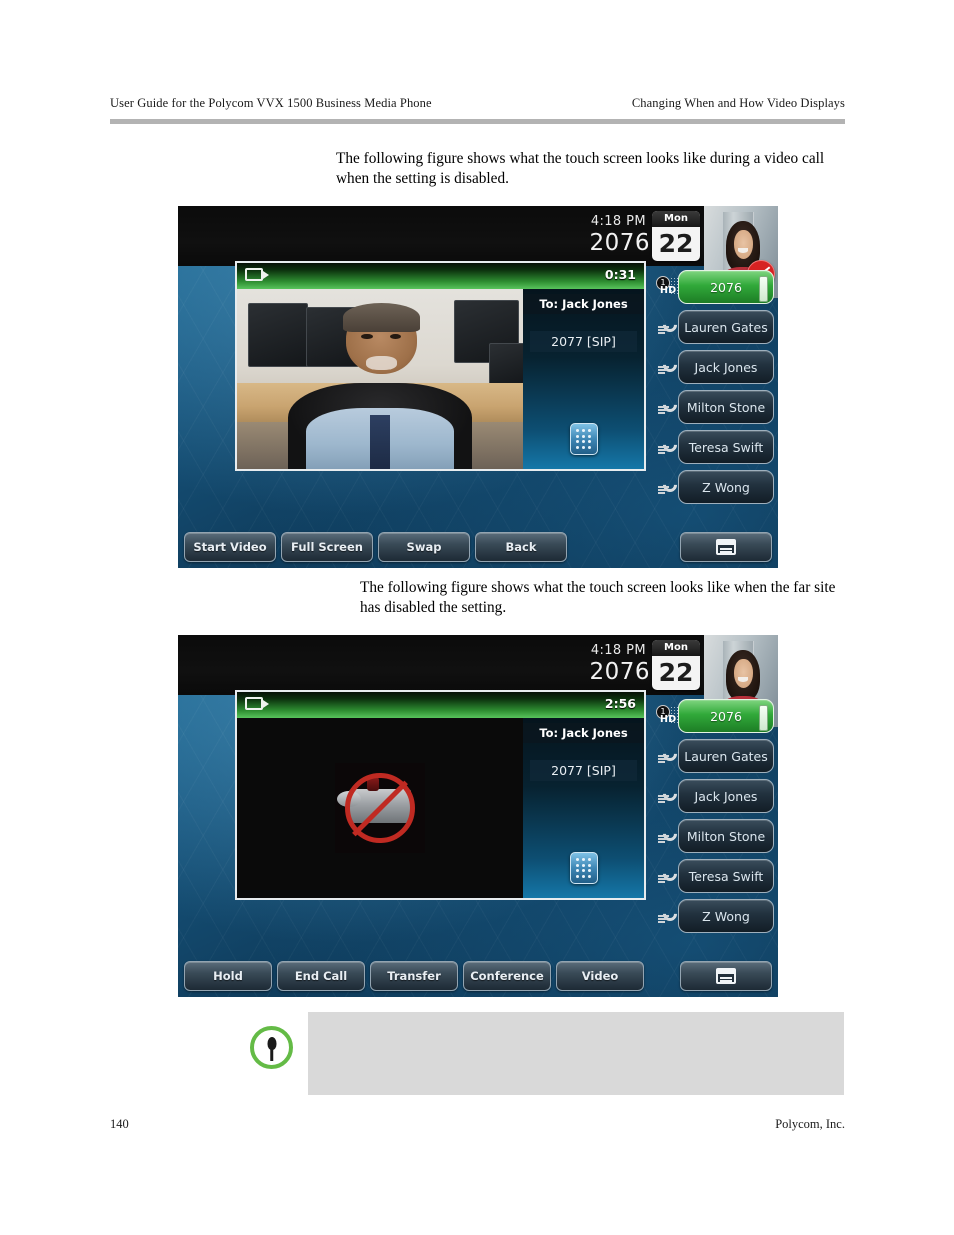 The width and height of the screenshot is (954, 1235). Describe the element at coordinates (477, 121) in the screenshot. I see `header-divider` at that location.